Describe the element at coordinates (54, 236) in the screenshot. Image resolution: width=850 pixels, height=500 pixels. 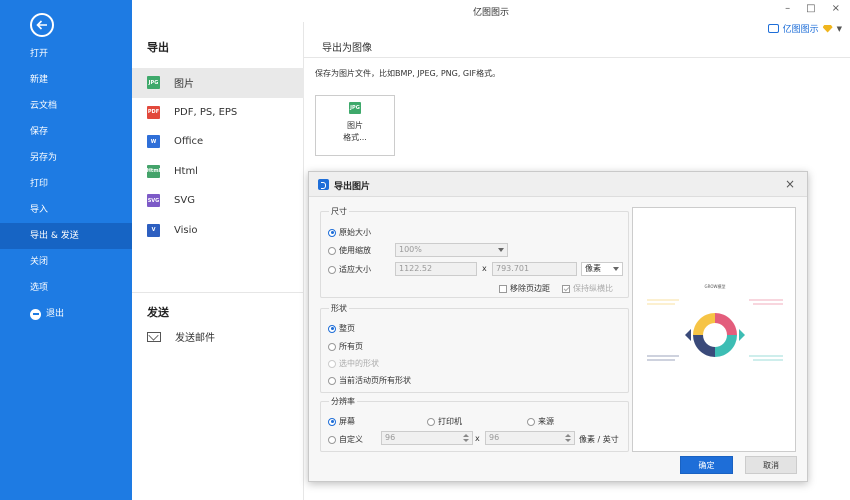
I see `menu-label: 导出 & 发送` at that location.